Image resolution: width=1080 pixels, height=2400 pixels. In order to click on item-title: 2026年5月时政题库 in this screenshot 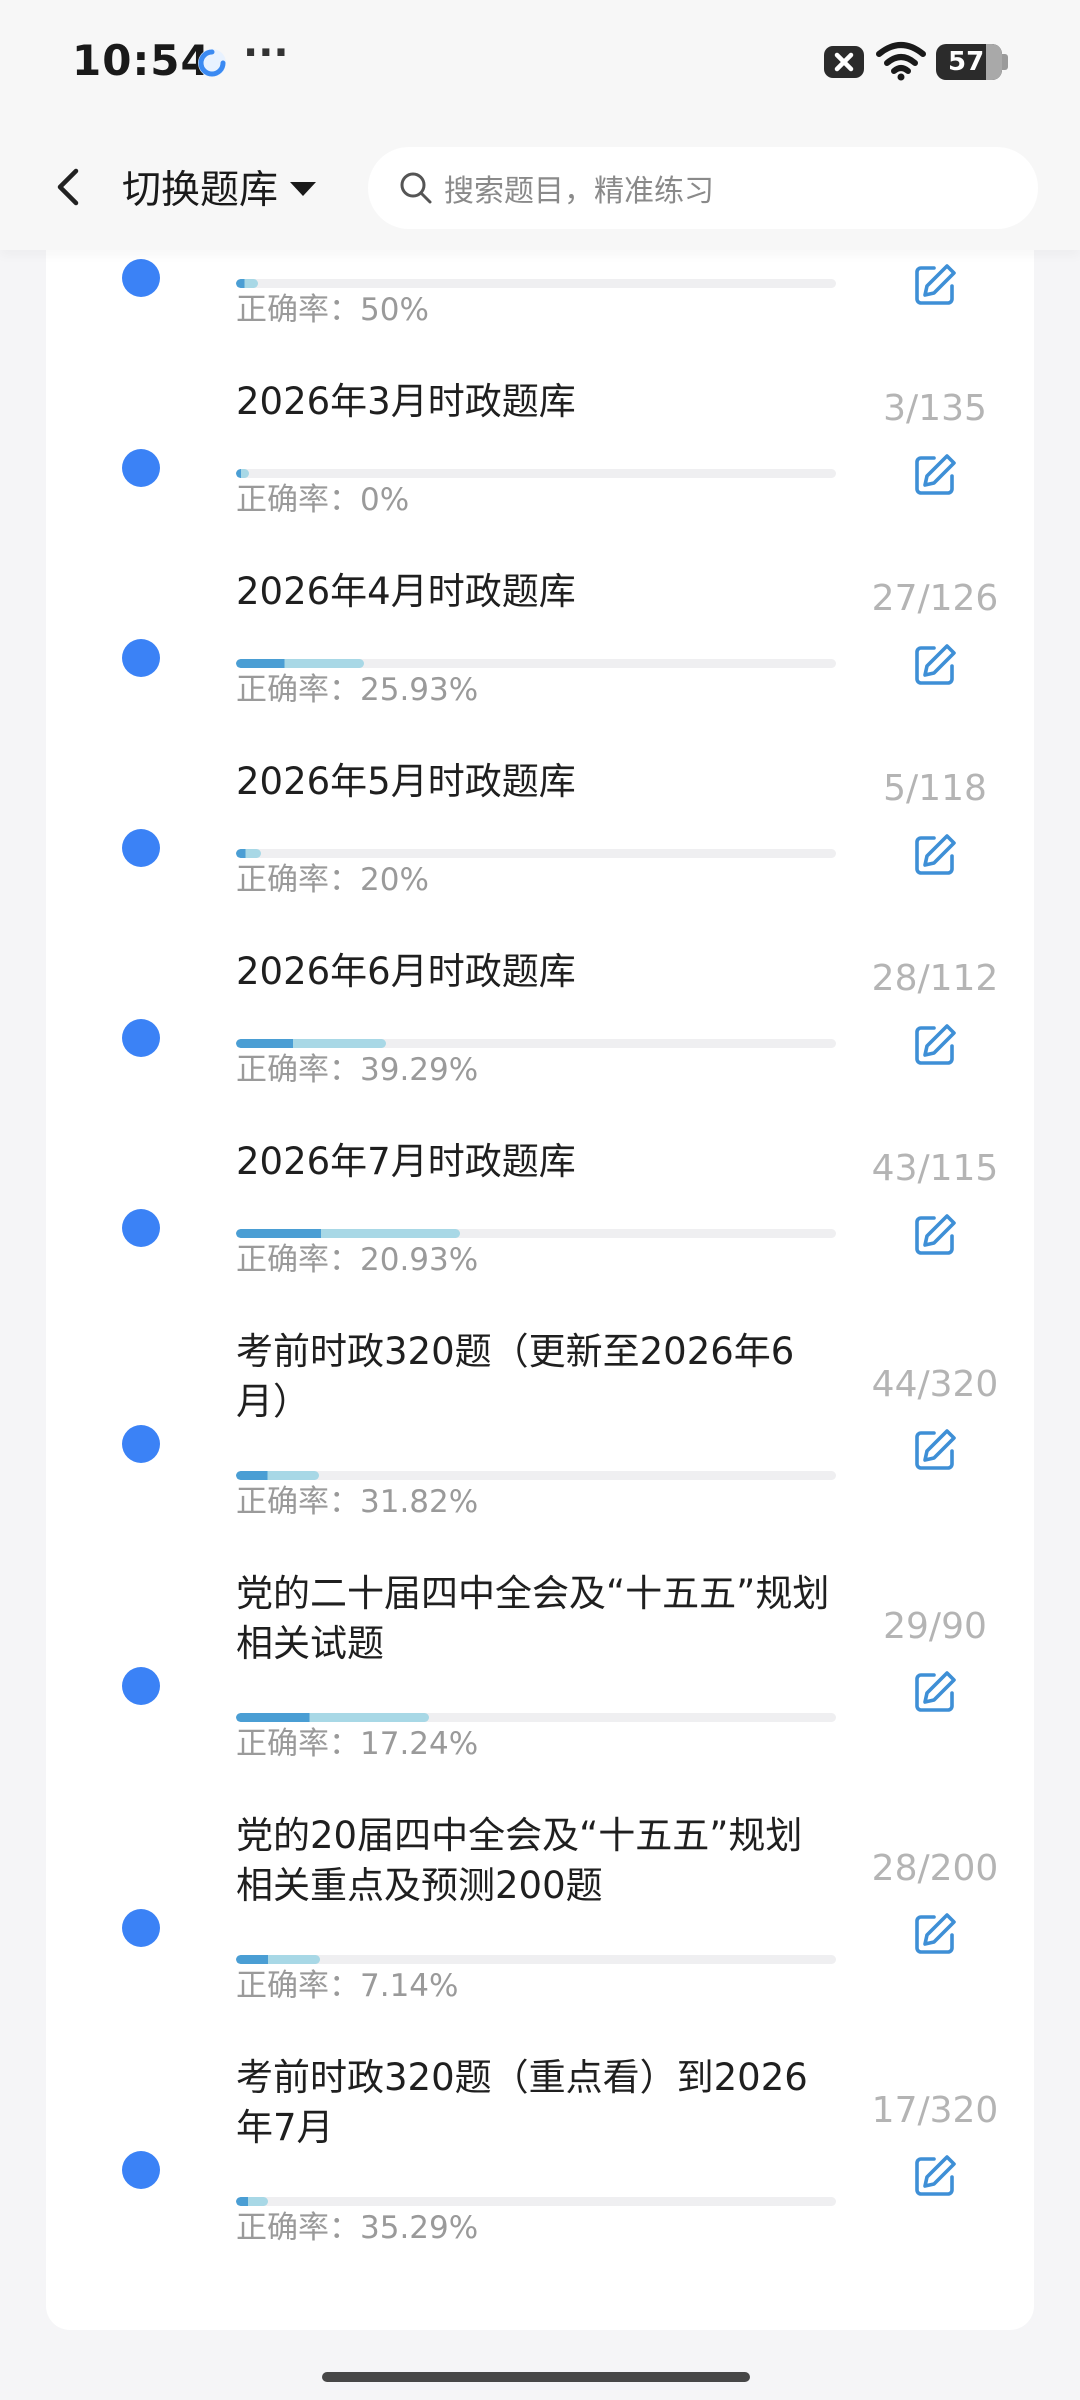, I will do `click(406, 781)`.